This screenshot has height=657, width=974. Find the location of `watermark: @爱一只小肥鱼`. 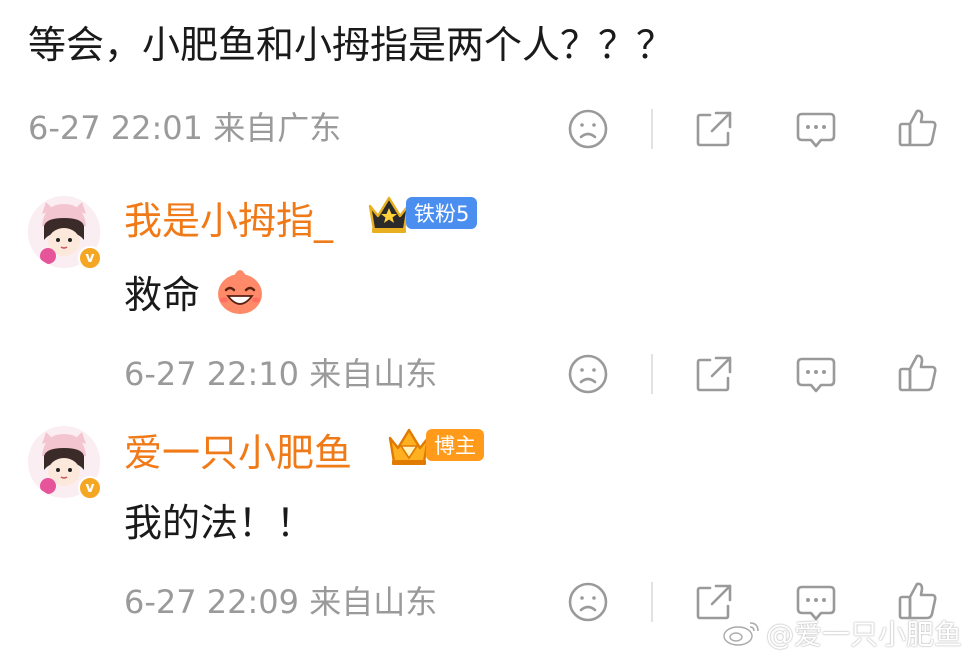

watermark: @爱一只小肥鱼 is located at coordinates (842, 633).